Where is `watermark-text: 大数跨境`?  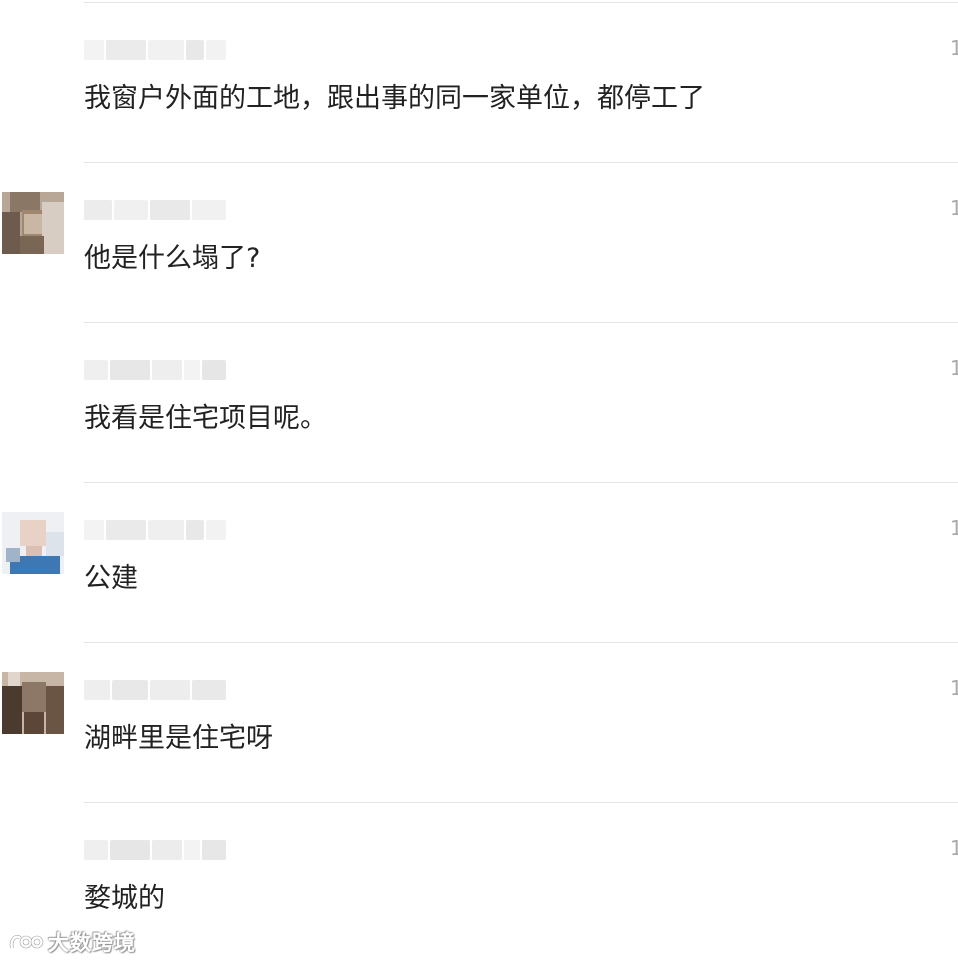 watermark-text: 大数跨境 is located at coordinates (92, 943).